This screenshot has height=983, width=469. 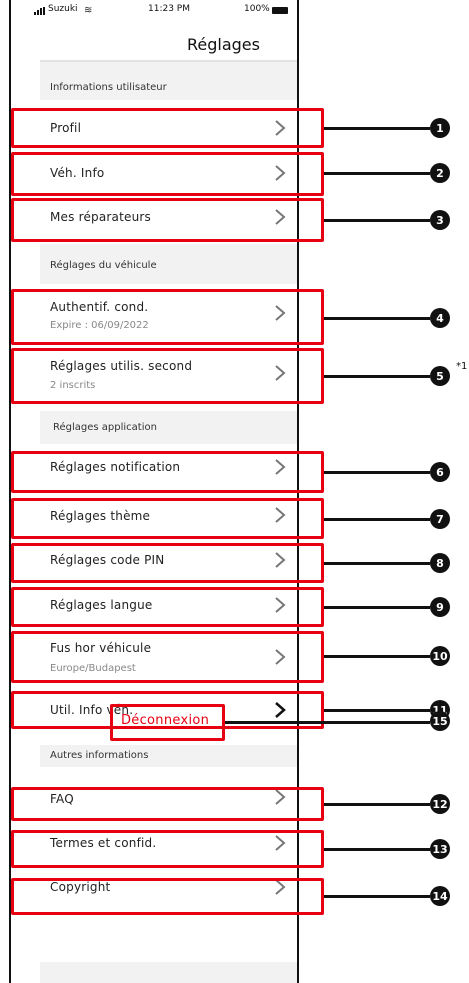 I want to click on bottom-section-bg, so click(x=168, y=972).